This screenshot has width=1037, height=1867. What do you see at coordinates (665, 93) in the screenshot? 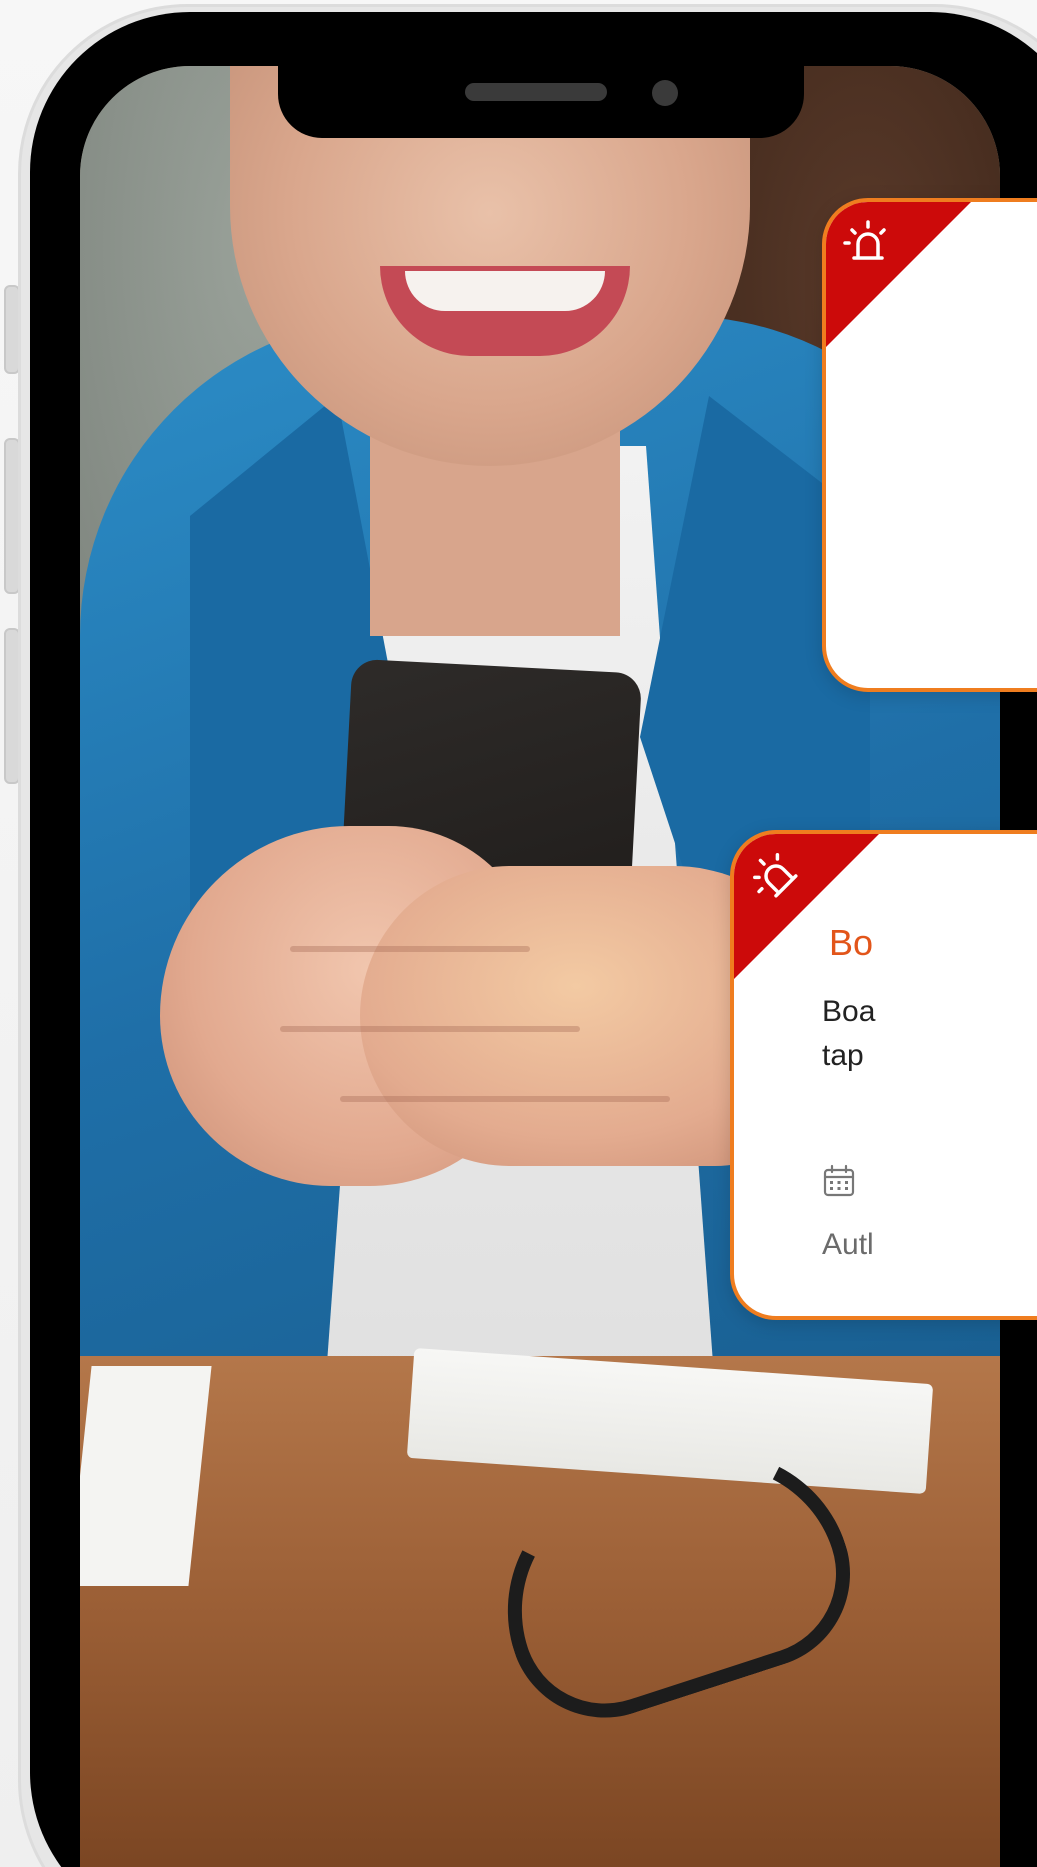
I see `phone-front-camera` at bounding box center [665, 93].